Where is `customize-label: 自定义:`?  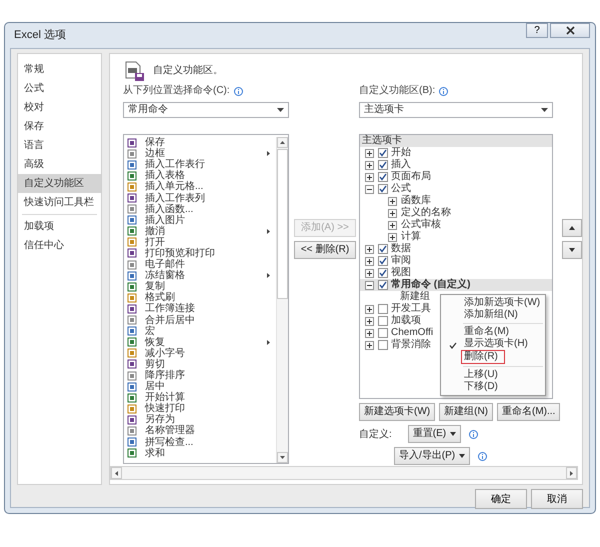
customize-label: 自定义: is located at coordinates (375, 435).